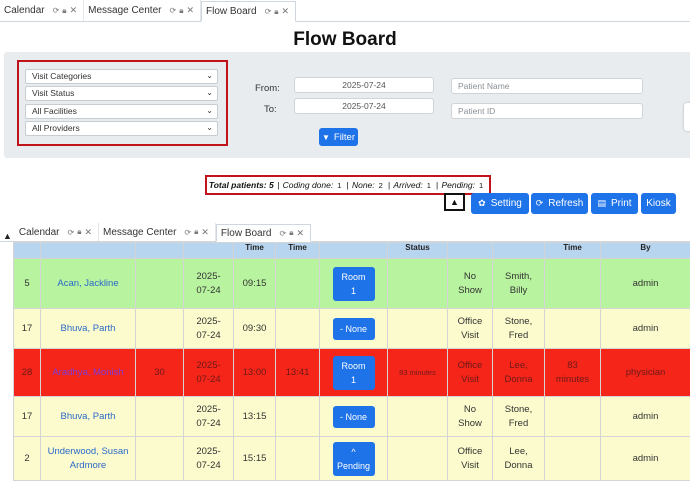  Describe the element at coordinates (482, 203) in the screenshot. I see `gear-icon: ✿` at that location.